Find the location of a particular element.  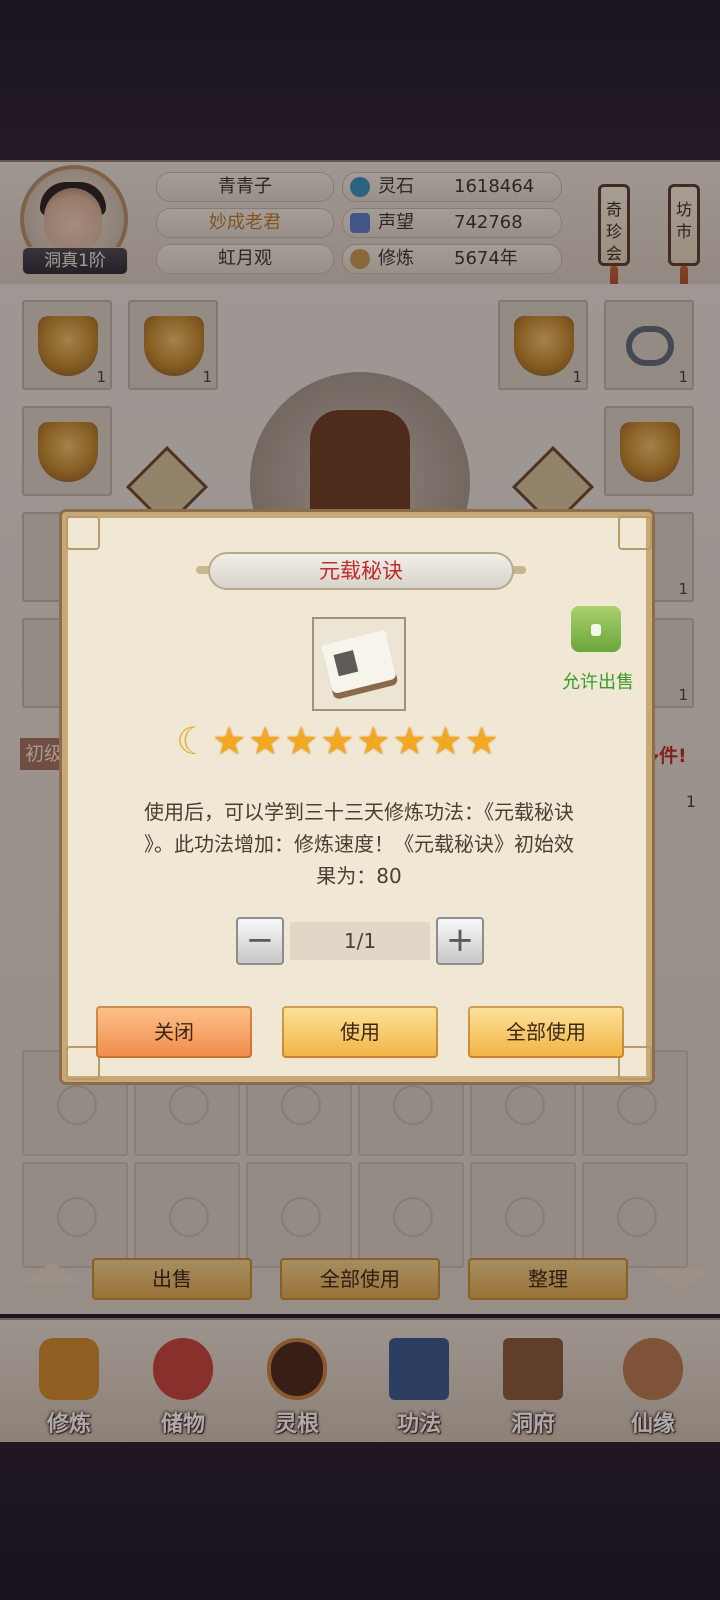

nav-cave-dwelling: 洞府 is located at coordinates (533, 1379).